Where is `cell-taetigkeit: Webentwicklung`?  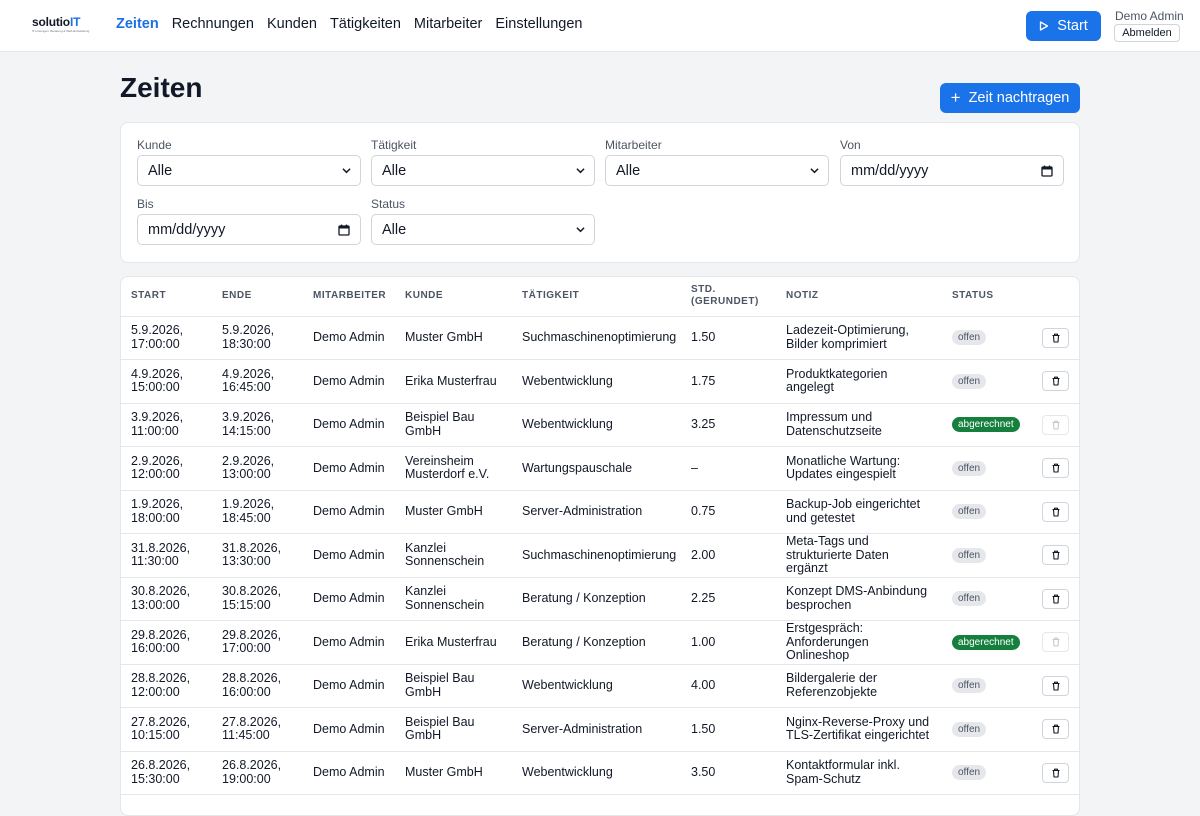
cell-taetigkeit: Webentwicklung is located at coordinates (596, 686).